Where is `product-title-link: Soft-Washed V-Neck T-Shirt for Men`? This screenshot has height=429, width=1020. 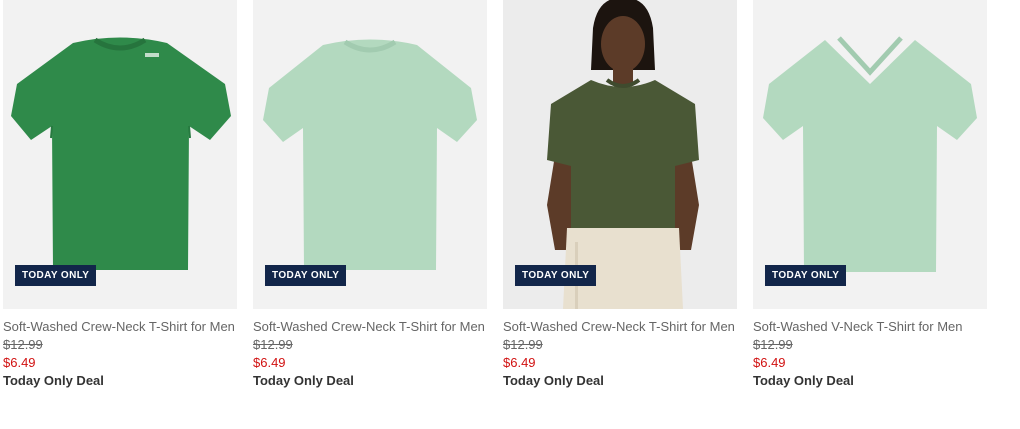
product-title-link: Soft-Washed V-Neck T-Shirt for Men is located at coordinates (870, 327).